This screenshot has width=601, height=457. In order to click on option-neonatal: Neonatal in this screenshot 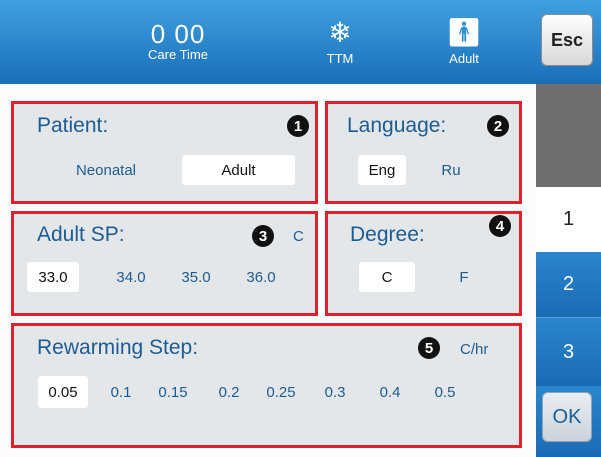, I will do `click(106, 170)`.